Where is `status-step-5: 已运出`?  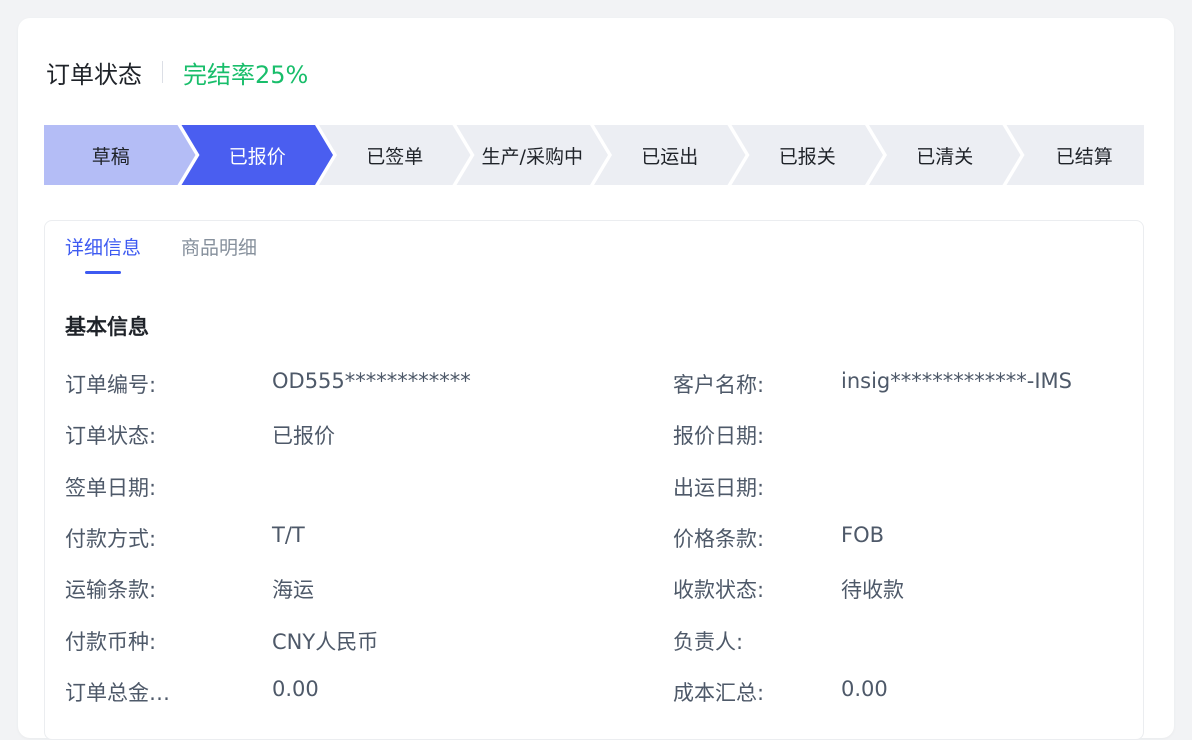 status-step-5: 已运出 is located at coordinates (670, 155).